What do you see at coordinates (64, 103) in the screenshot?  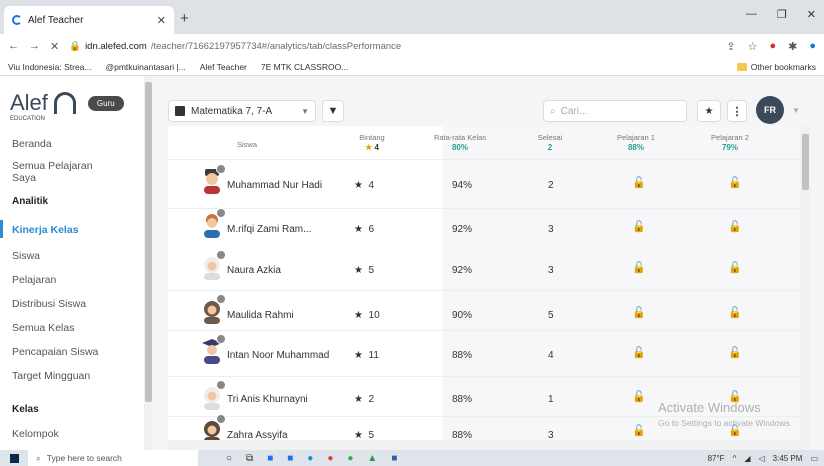 I see `logo-mark-icon` at bounding box center [64, 103].